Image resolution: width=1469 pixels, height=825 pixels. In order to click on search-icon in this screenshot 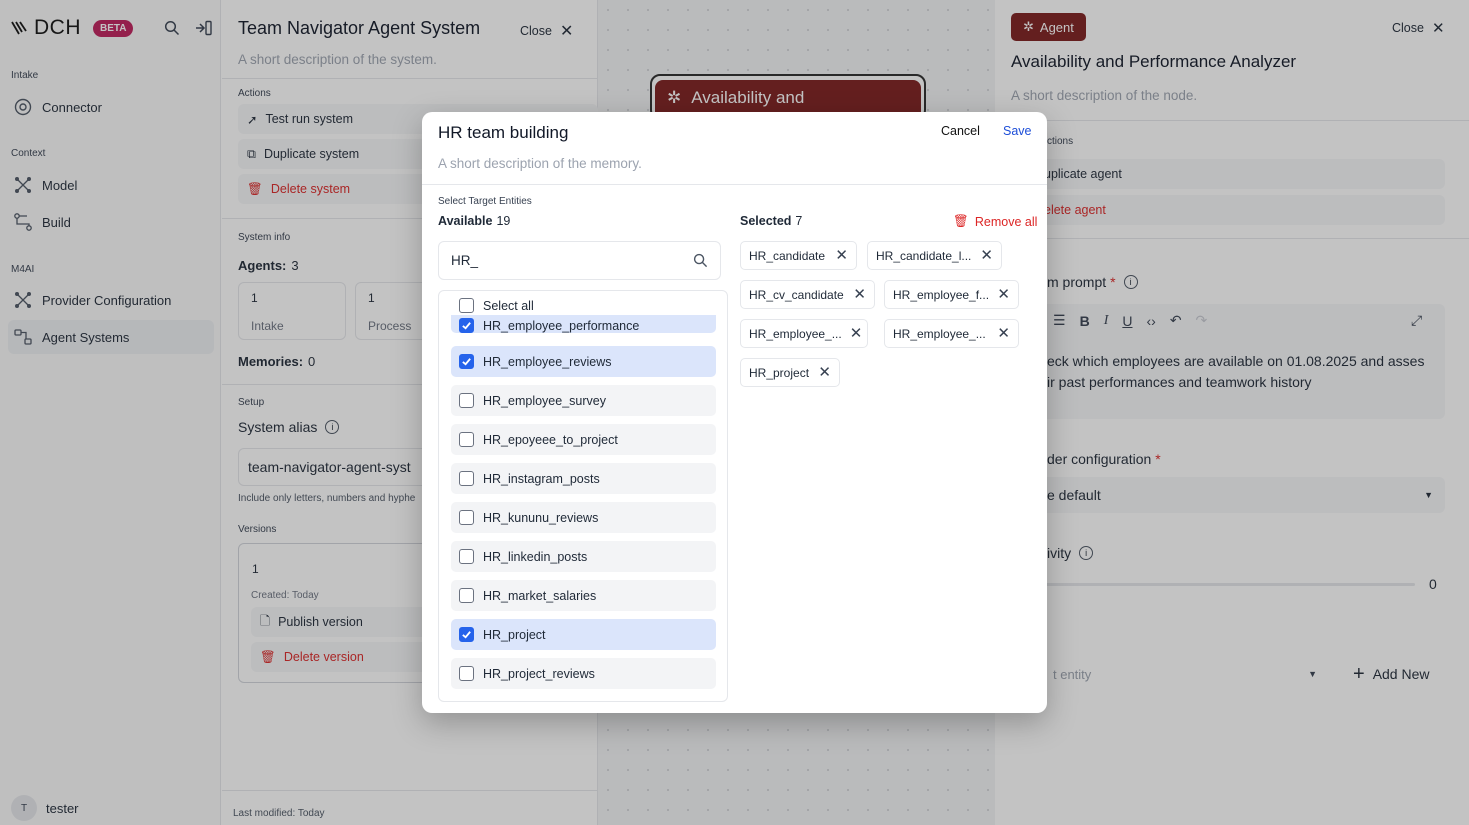, I will do `click(700, 260)`.